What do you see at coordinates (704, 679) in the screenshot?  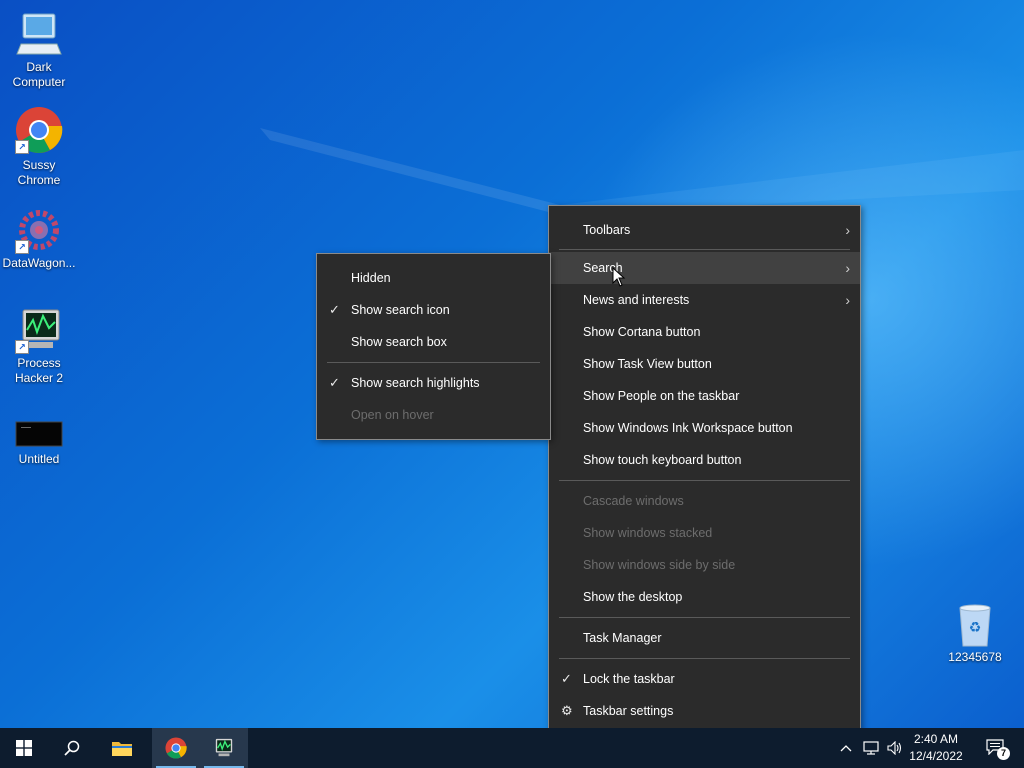 I see `menu-item-lock-taskbar: ✓ Lock the taskbar` at bounding box center [704, 679].